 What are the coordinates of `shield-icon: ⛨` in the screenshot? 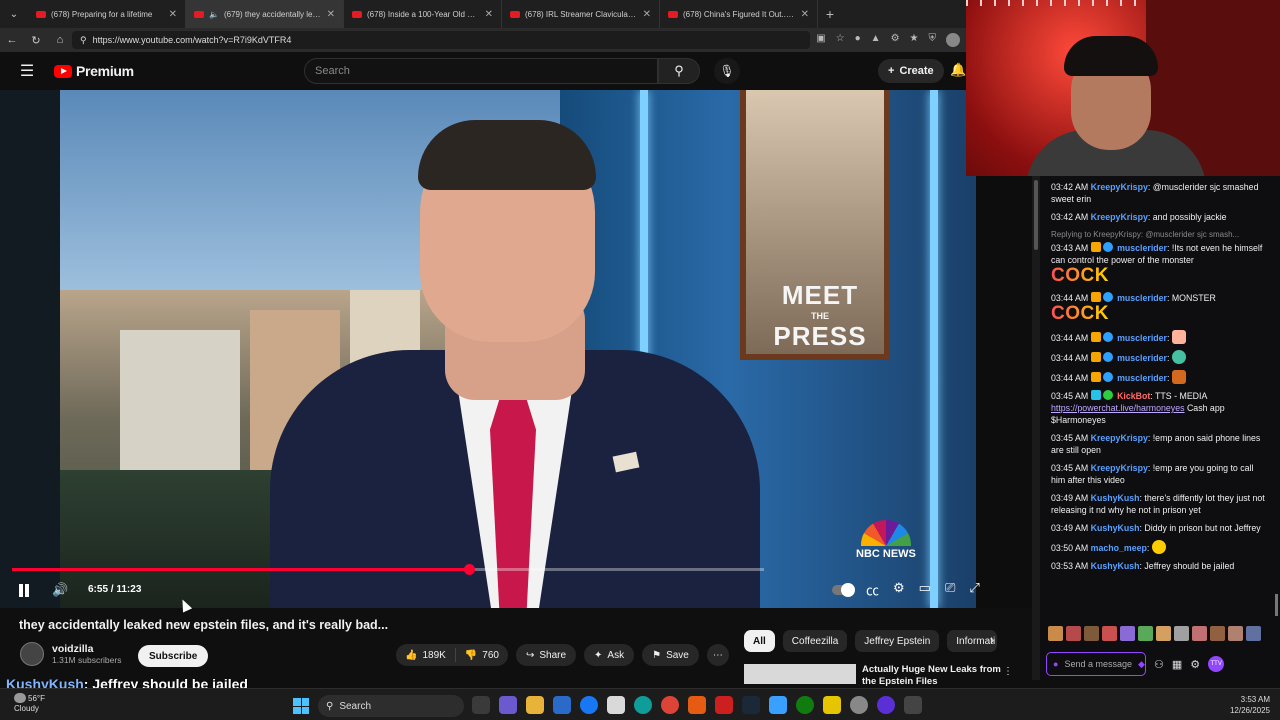 It's located at (933, 40).